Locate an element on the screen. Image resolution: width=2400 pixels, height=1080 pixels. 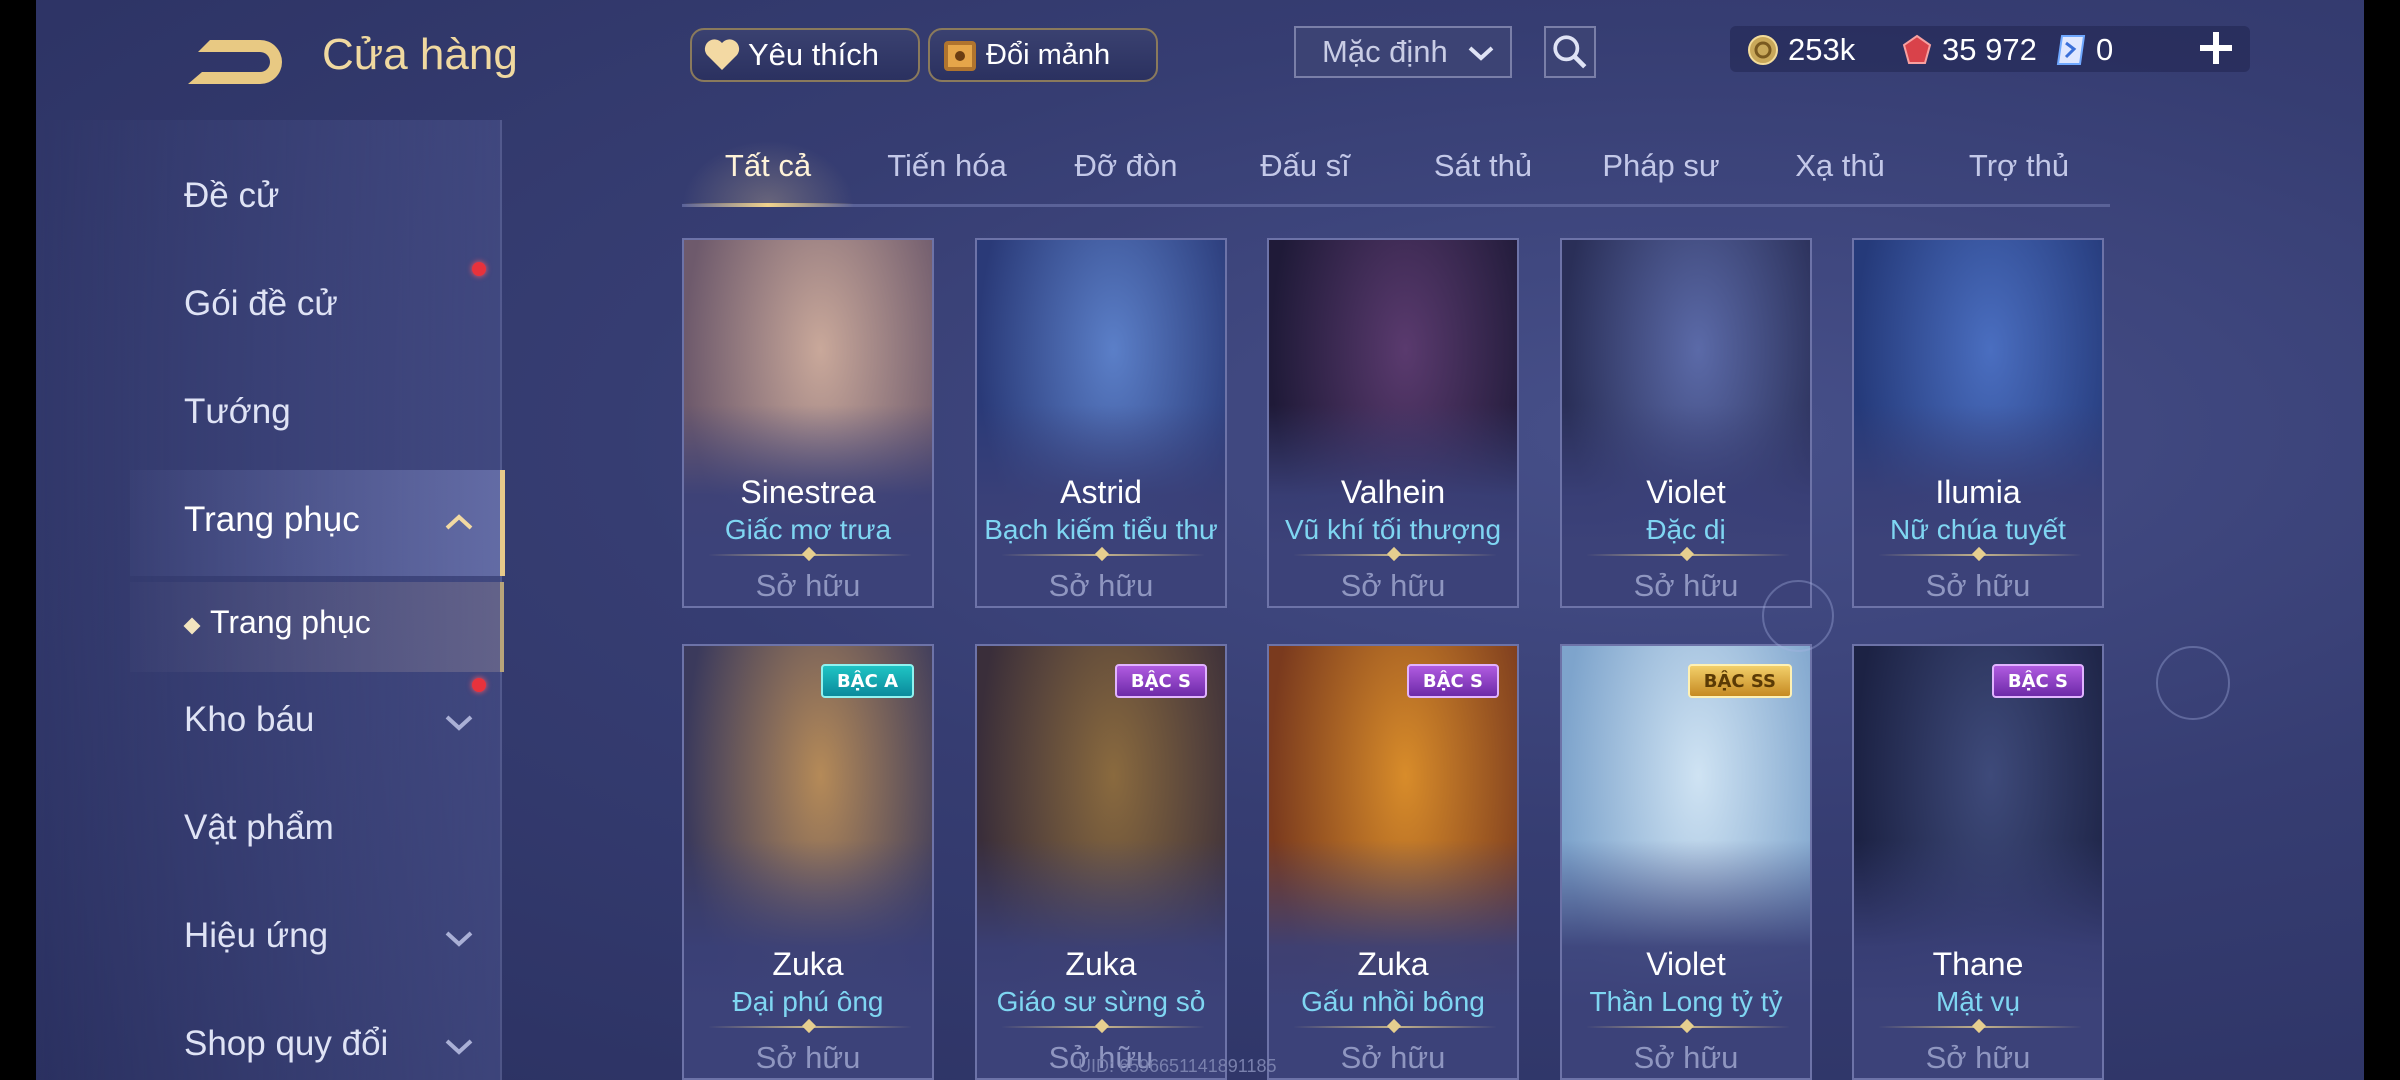
tier-badge: BẬC A is located at coordinates (867, 681).